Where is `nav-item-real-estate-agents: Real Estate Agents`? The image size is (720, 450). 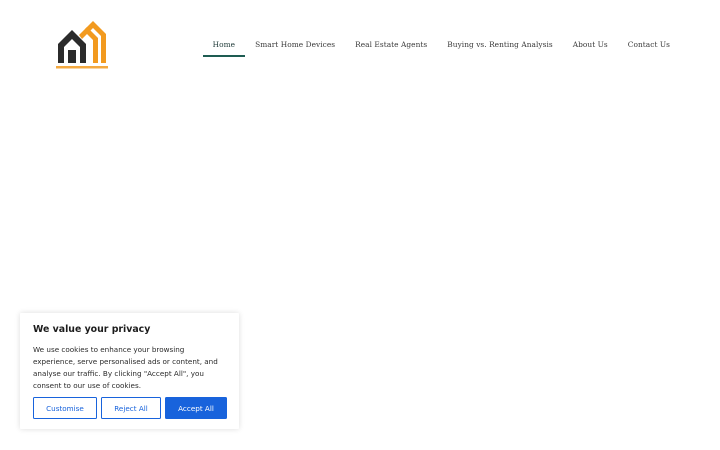
nav-item-real-estate-agents: Real Estate Agents is located at coordinates (391, 44).